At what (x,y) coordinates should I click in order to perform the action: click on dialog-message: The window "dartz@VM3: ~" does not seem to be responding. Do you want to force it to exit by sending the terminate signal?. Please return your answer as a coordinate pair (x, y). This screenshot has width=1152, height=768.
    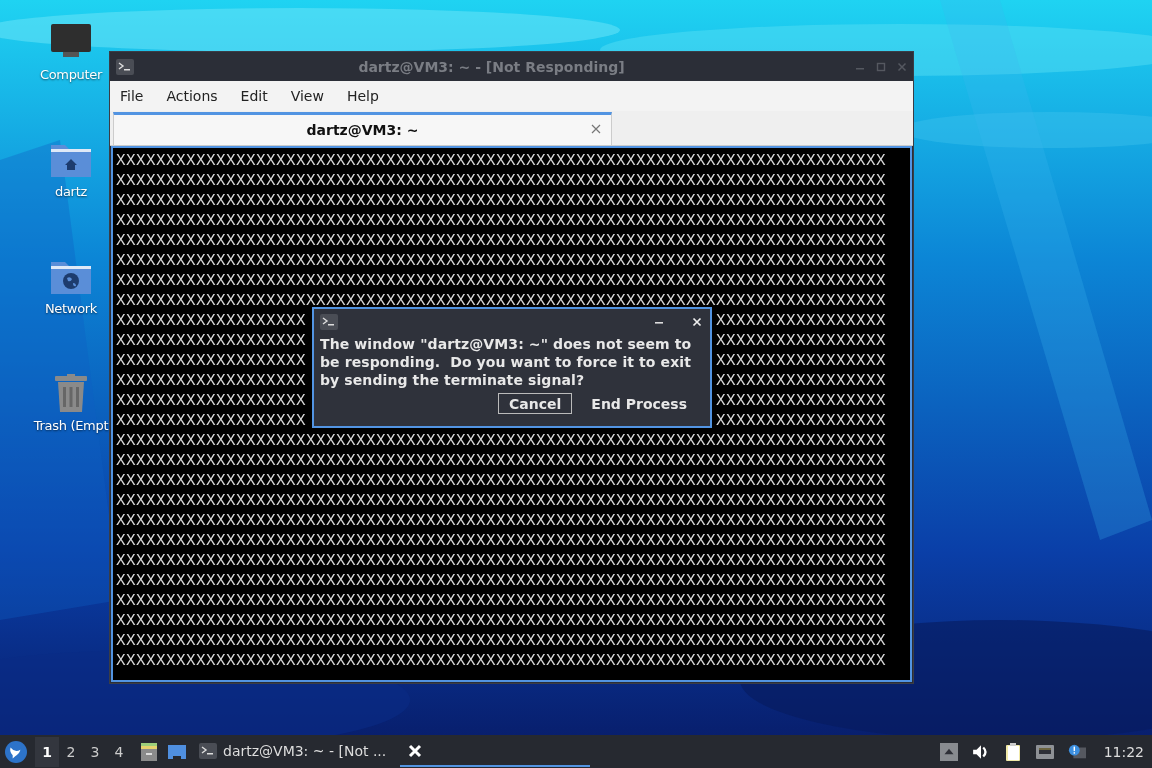
    Looking at the image, I should click on (506, 362).